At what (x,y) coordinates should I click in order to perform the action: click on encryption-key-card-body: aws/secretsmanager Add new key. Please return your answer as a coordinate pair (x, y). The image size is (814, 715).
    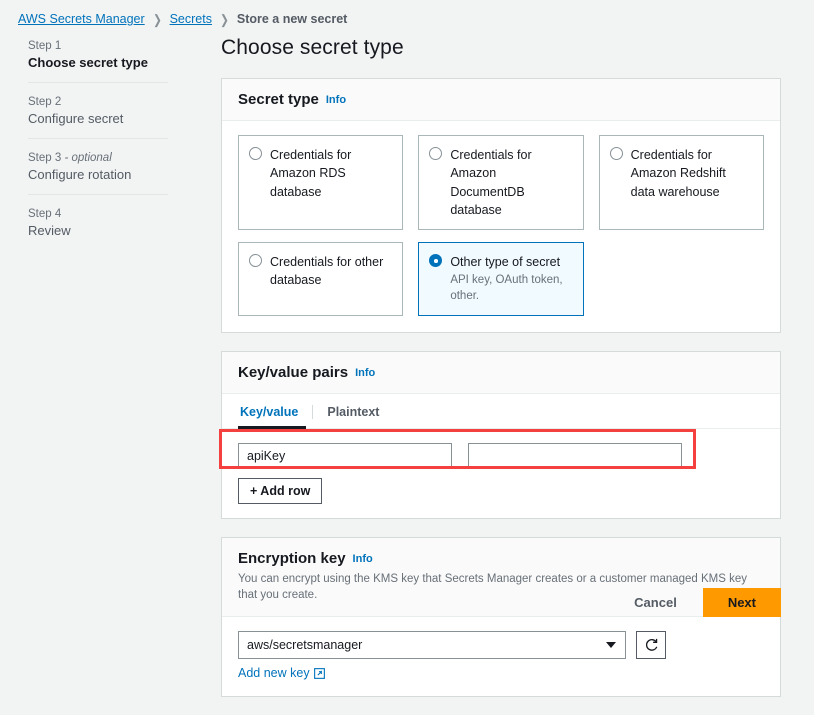
    Looking at the image, I should click on (501, 656).